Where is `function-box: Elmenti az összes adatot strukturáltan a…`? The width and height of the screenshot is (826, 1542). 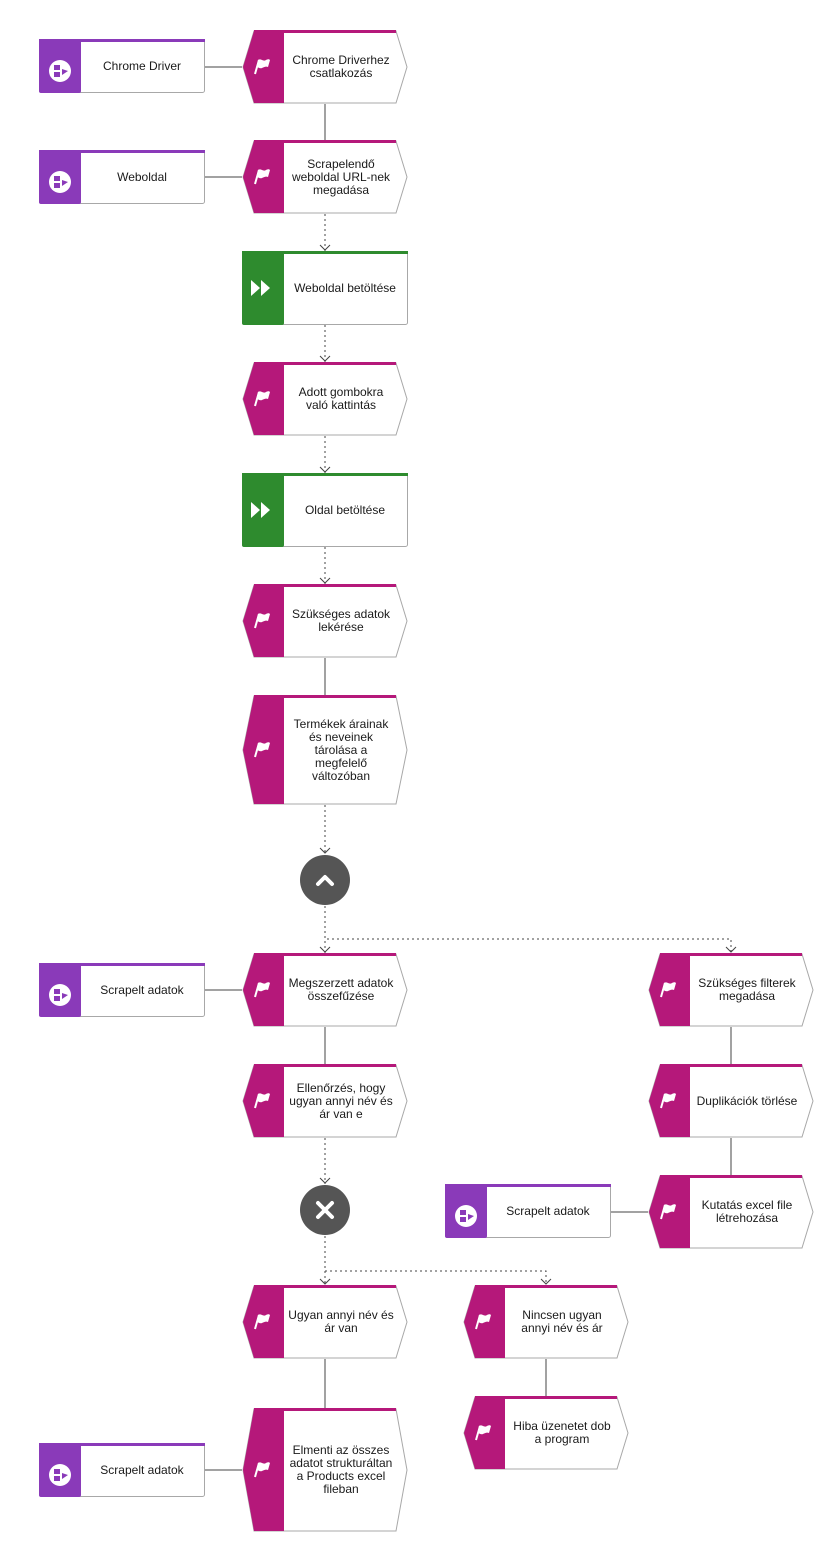 function-box: Elmenti az összes adatot strukturáltan a… is located at coordinates (325, 1470).